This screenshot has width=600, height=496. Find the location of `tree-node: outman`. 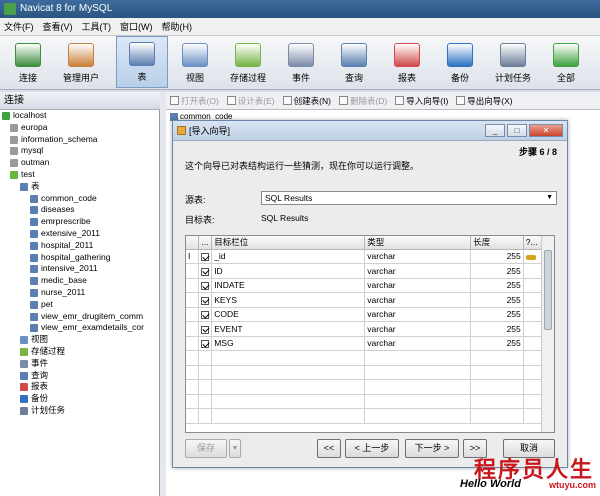

tree-node: outman is located at coordinates (79, 163).